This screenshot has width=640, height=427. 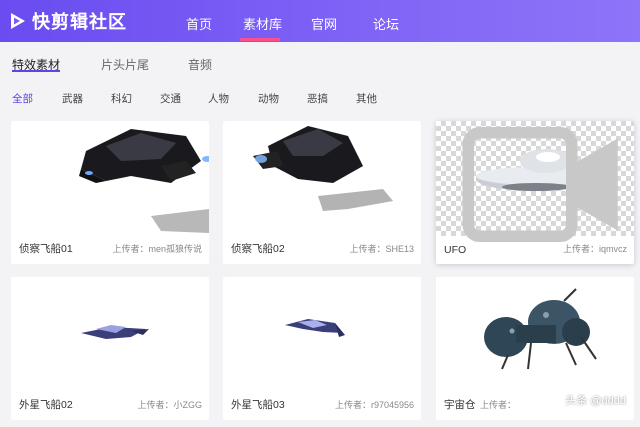 What do you see at coordinates (317, 98) in the screenshot?
I see `filter-funny: 恶搞` at bounding box center [317, 98].